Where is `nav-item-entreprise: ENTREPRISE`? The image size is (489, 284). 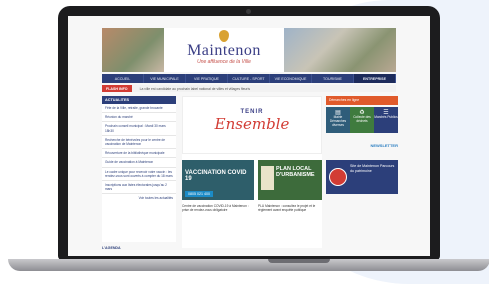
nav-item-entreprise: ENTREPRISE is located at coordinates (375, 78).